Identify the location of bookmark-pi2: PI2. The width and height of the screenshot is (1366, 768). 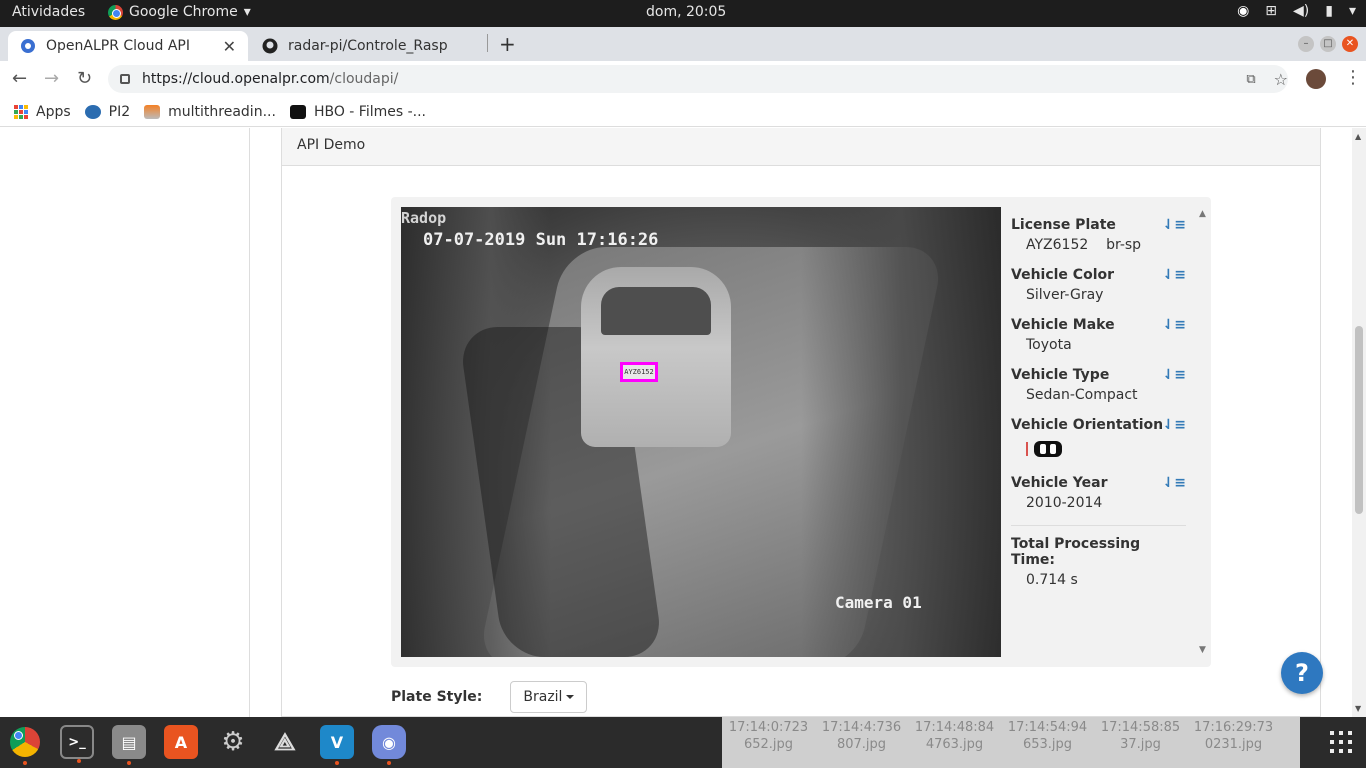
(107, 112).